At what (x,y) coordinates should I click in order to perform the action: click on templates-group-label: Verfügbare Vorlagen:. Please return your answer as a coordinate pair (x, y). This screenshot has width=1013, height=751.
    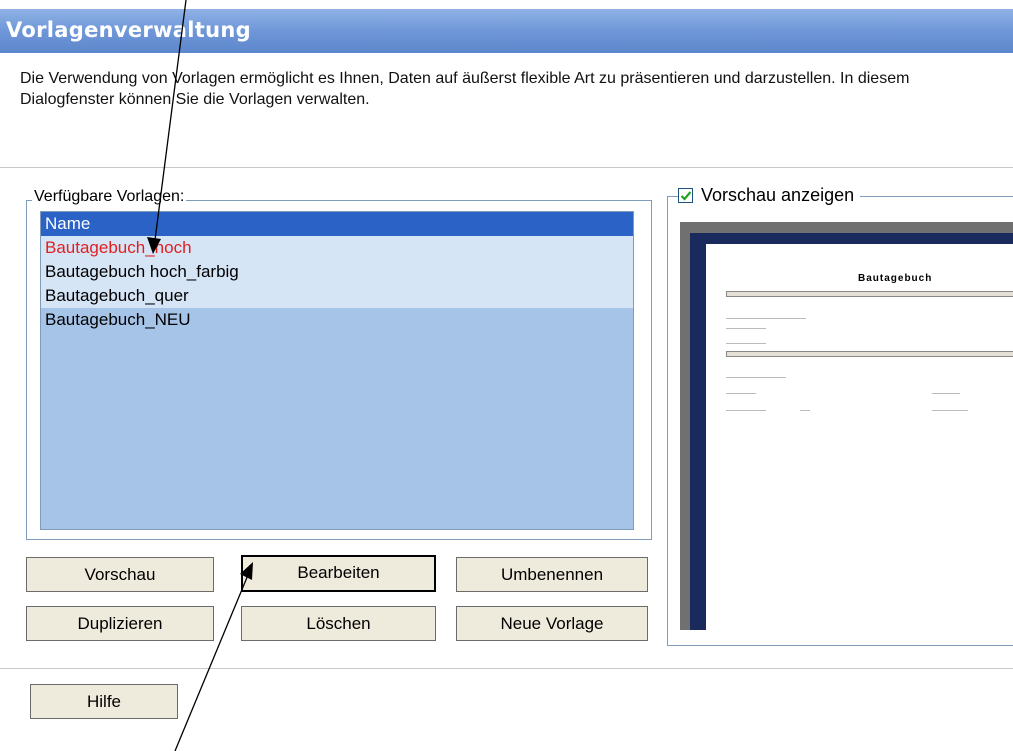
    Looking at the image, I should click on (109, 197).